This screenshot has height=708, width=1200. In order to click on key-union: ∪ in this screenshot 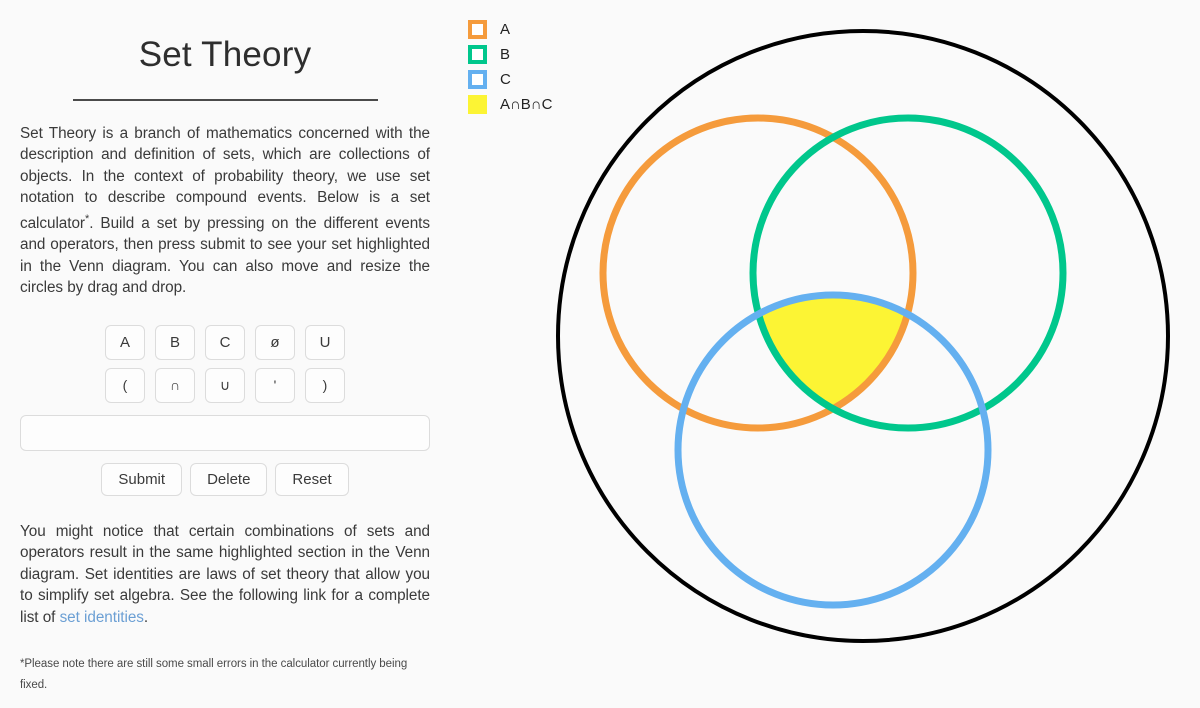, I will do `click(225, 385)`.